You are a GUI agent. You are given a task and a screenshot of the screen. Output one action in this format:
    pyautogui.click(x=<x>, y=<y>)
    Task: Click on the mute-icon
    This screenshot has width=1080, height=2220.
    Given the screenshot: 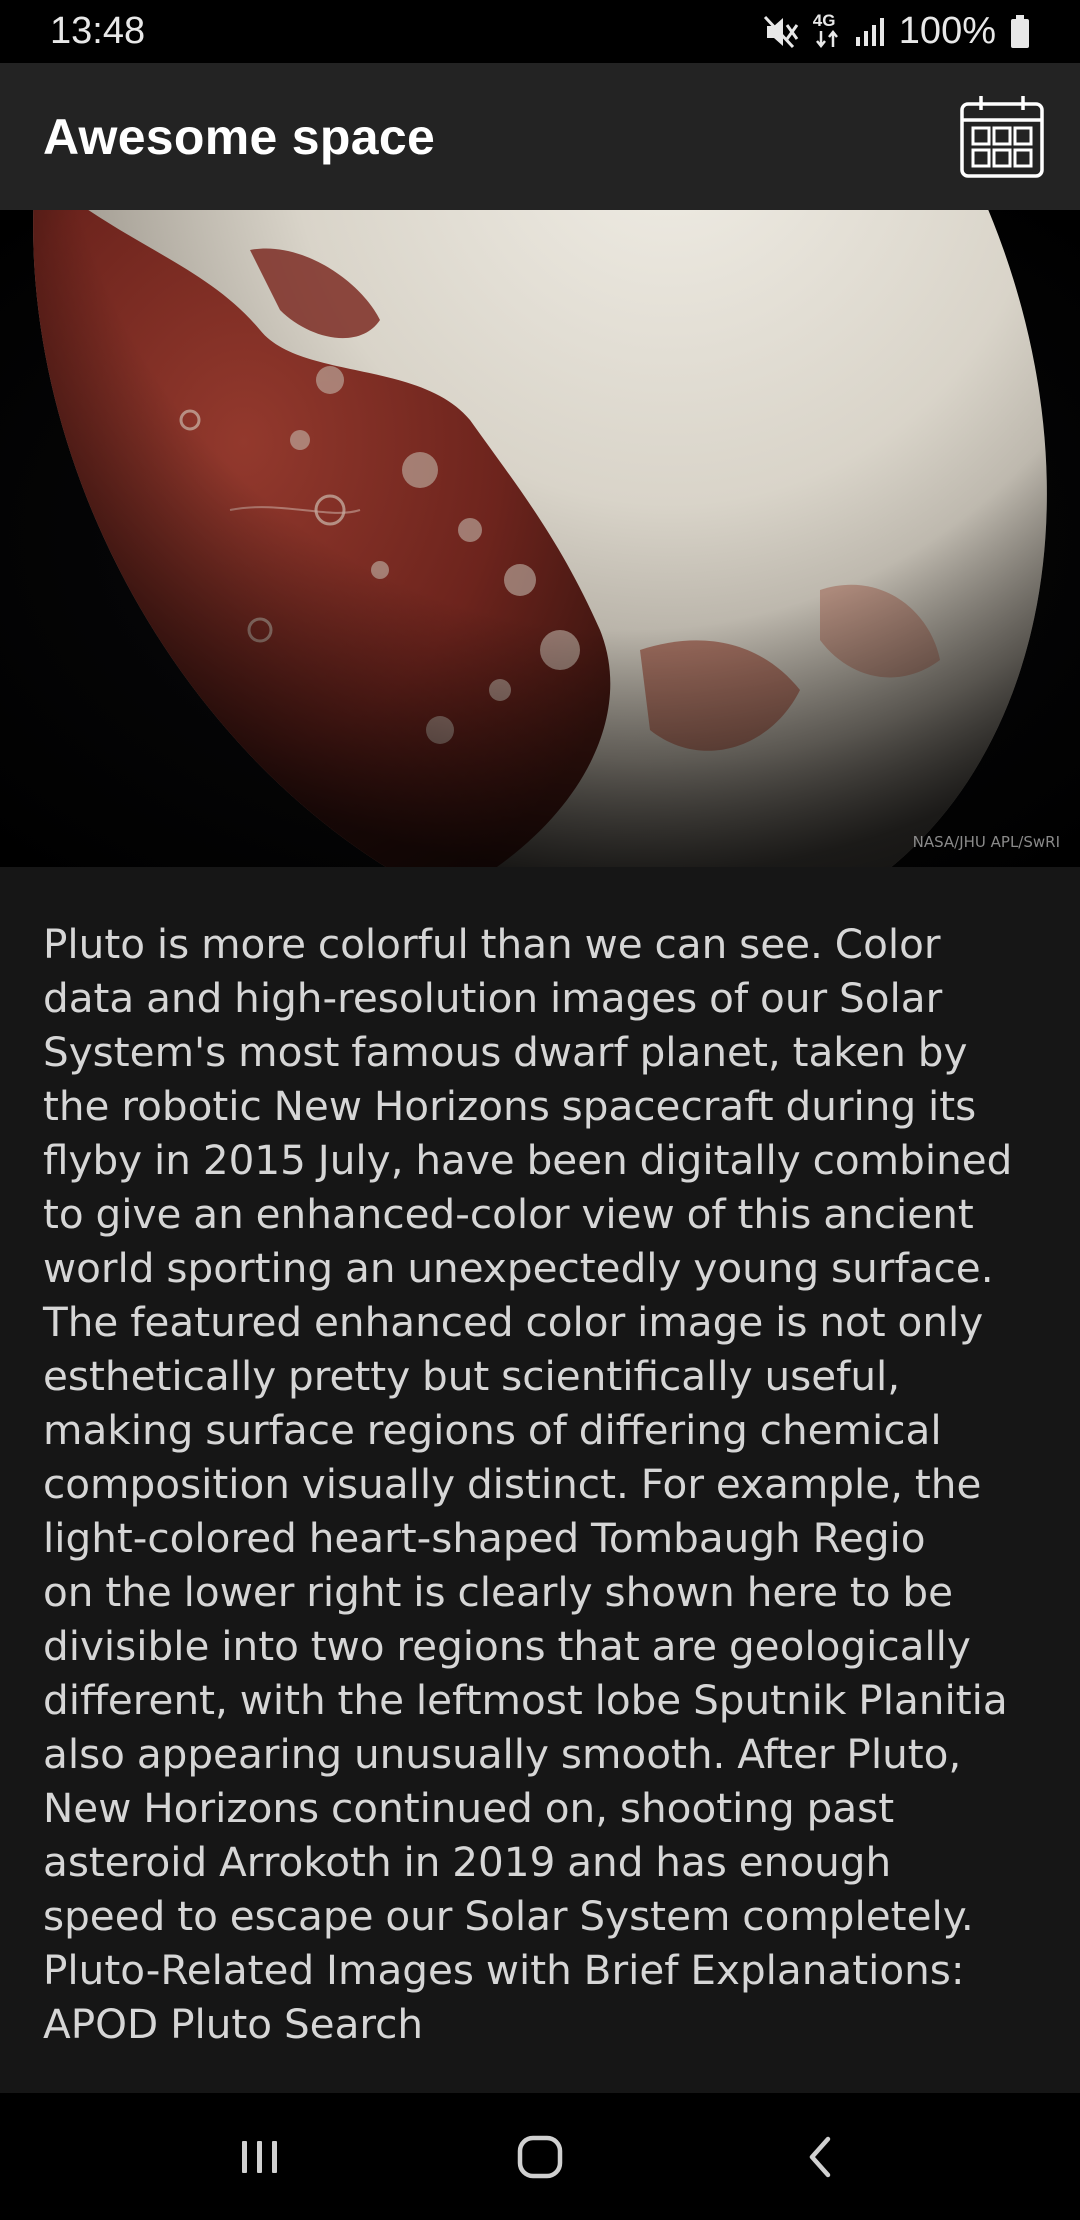 What is the action you would take?
    pyautogui.click(x=781, y=32)
    